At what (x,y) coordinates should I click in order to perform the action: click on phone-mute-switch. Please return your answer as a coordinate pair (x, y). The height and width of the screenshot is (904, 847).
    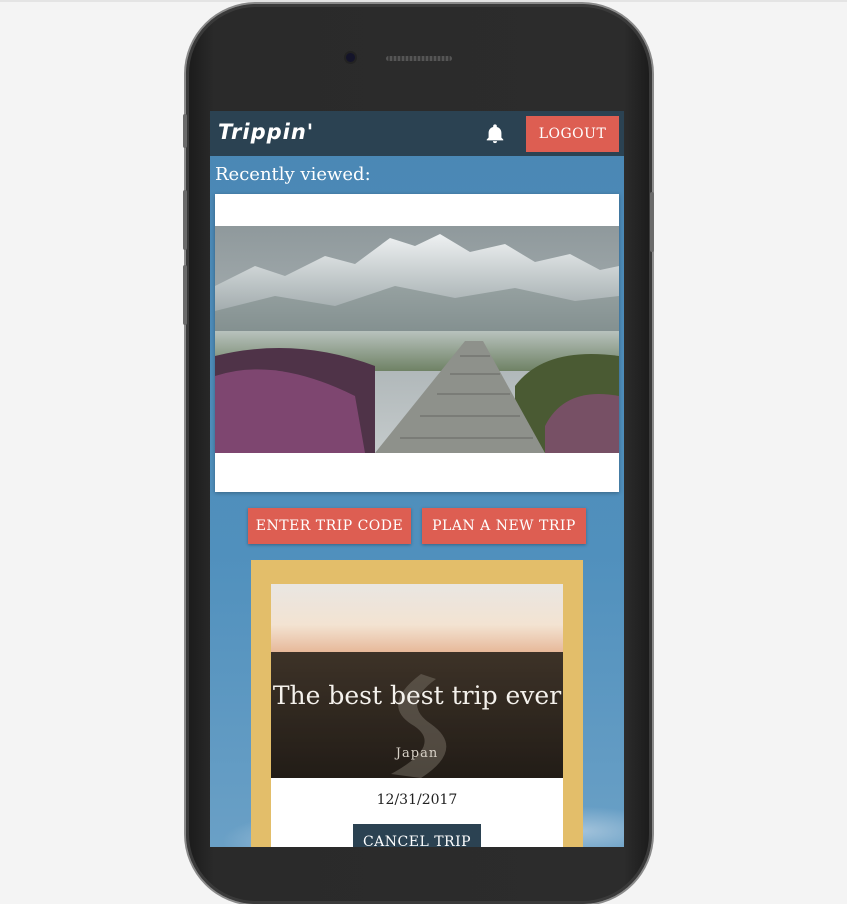
    Looking at the image, I should click on (185, 131).